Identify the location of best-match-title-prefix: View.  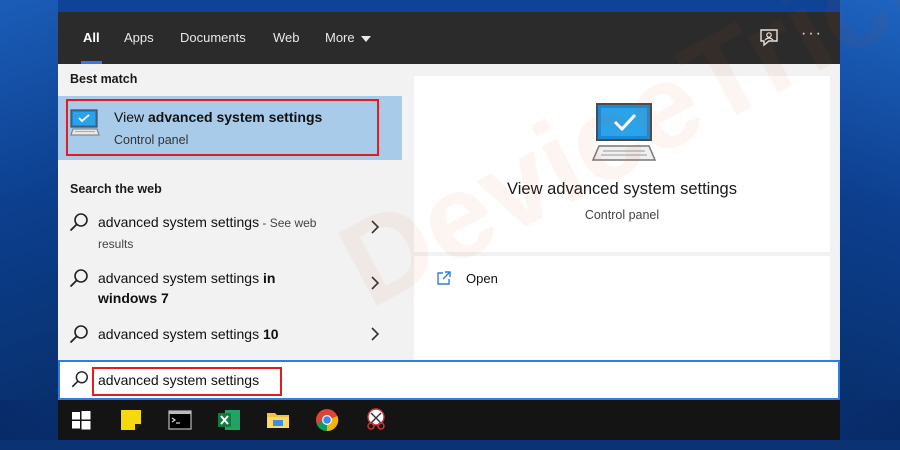
(131, 117).